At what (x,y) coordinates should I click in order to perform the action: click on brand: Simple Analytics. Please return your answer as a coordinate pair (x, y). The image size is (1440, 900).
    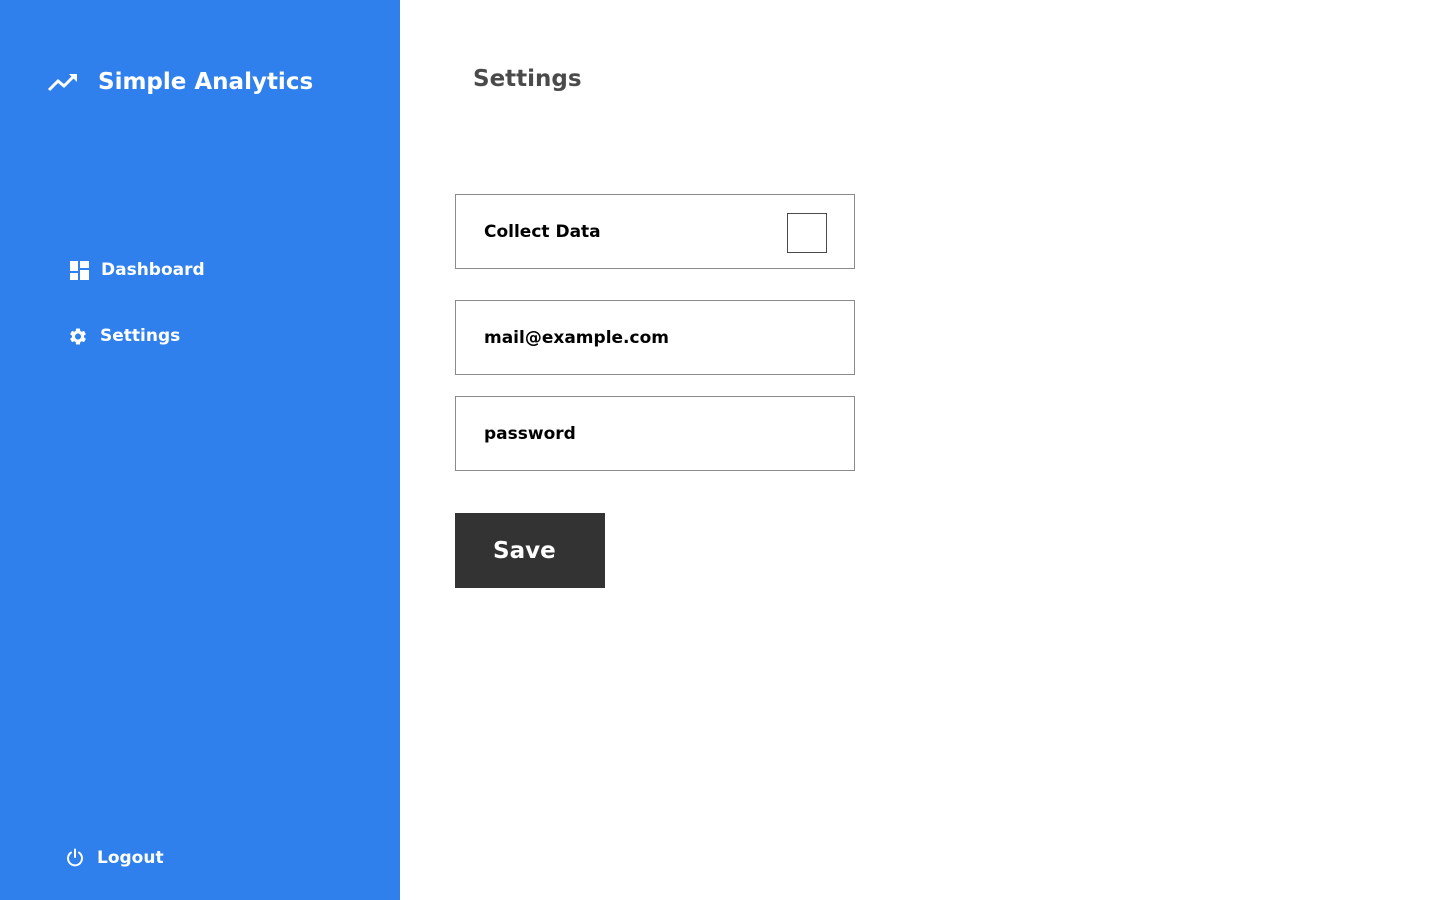
    Looking at the image, I should click on (180, 82).